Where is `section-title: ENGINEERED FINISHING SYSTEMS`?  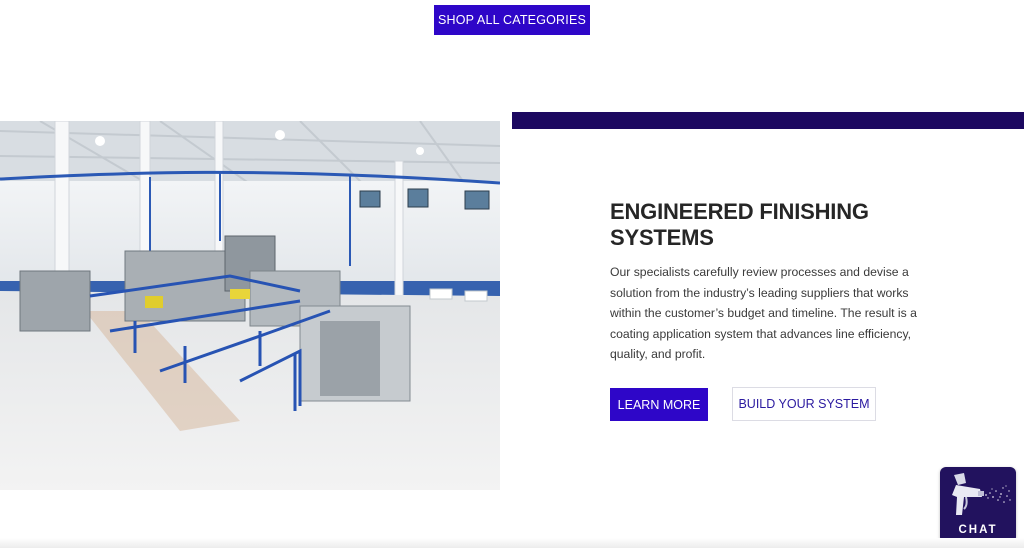
section-title: ENGINEERED FINISHING SYSTEMS is located at coordinates (739, 224).